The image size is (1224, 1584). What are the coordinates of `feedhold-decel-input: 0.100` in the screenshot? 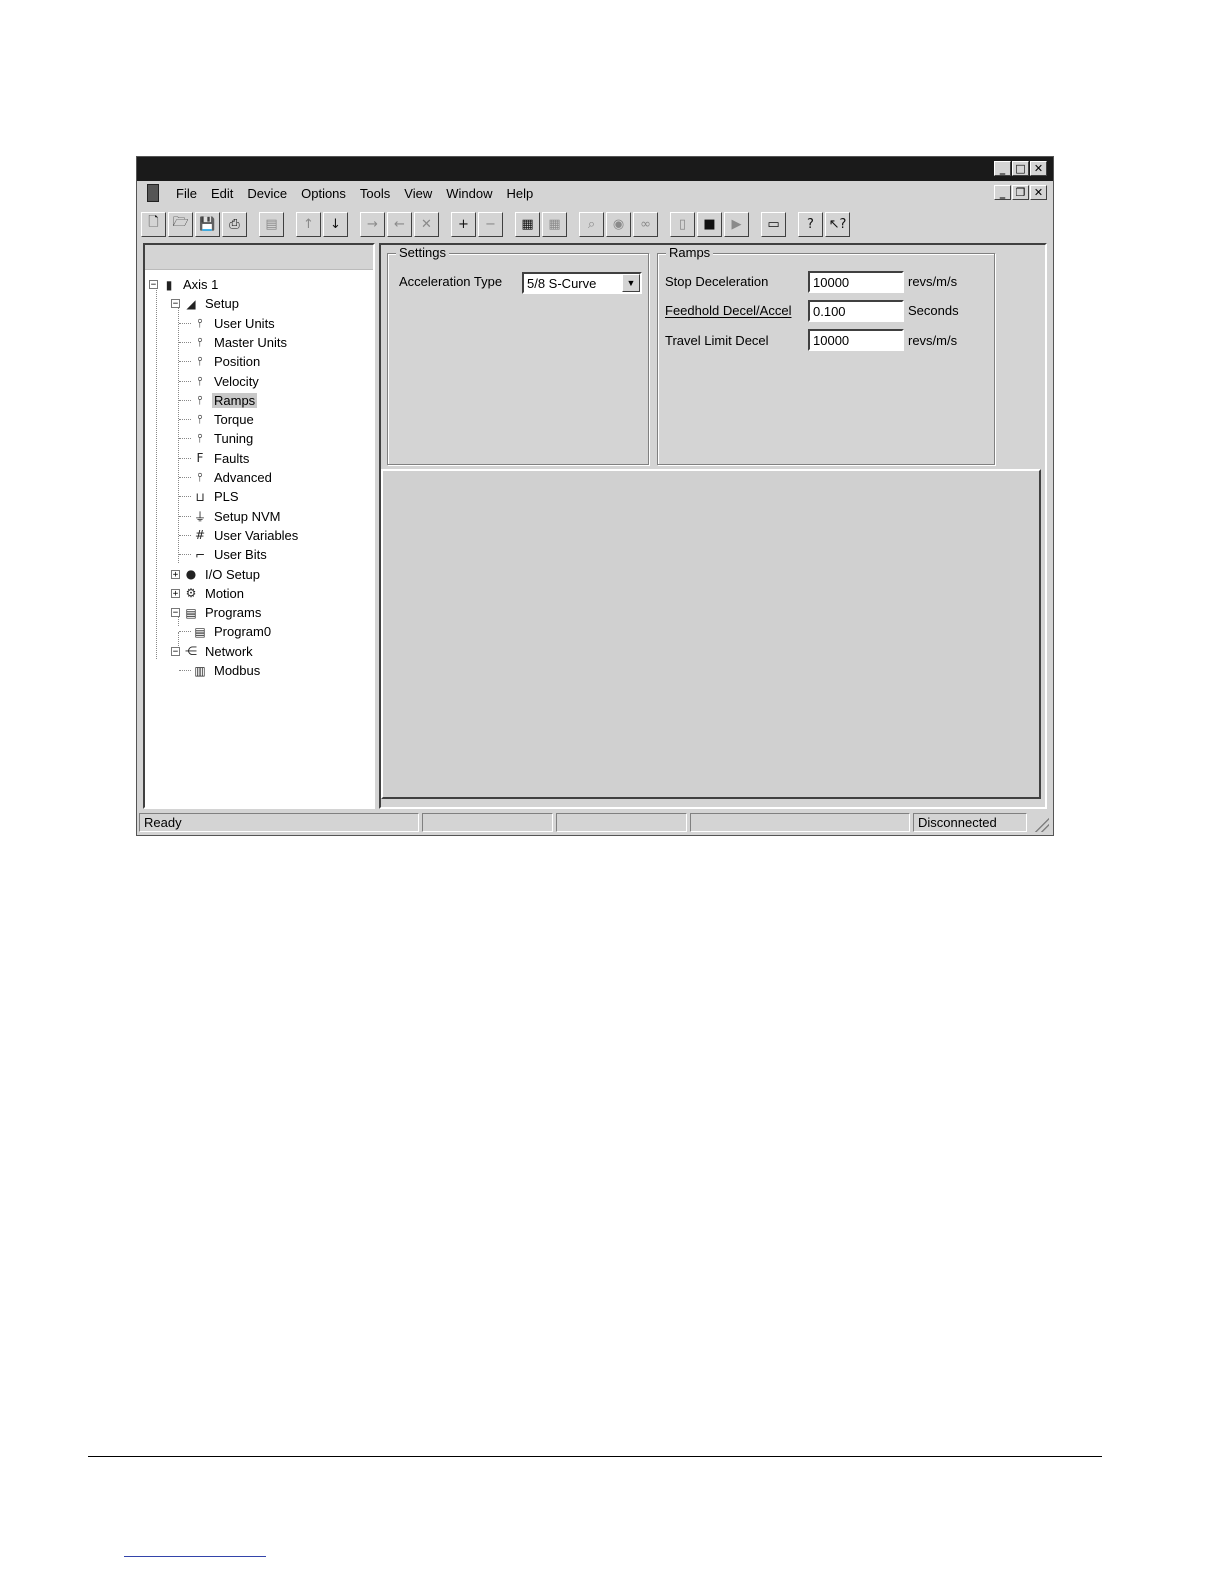 It's located at (856, 311).